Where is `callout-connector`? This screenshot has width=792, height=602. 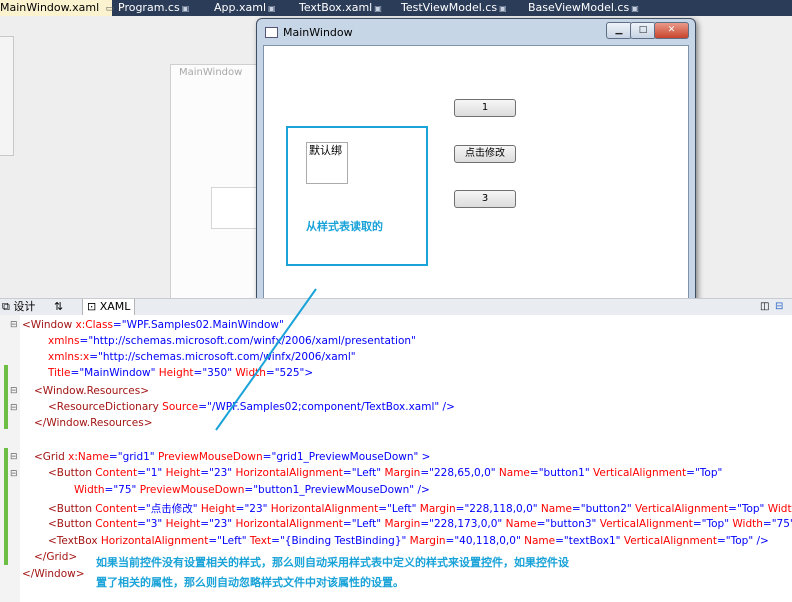 callout-connector is located at coordinates (266, 359).